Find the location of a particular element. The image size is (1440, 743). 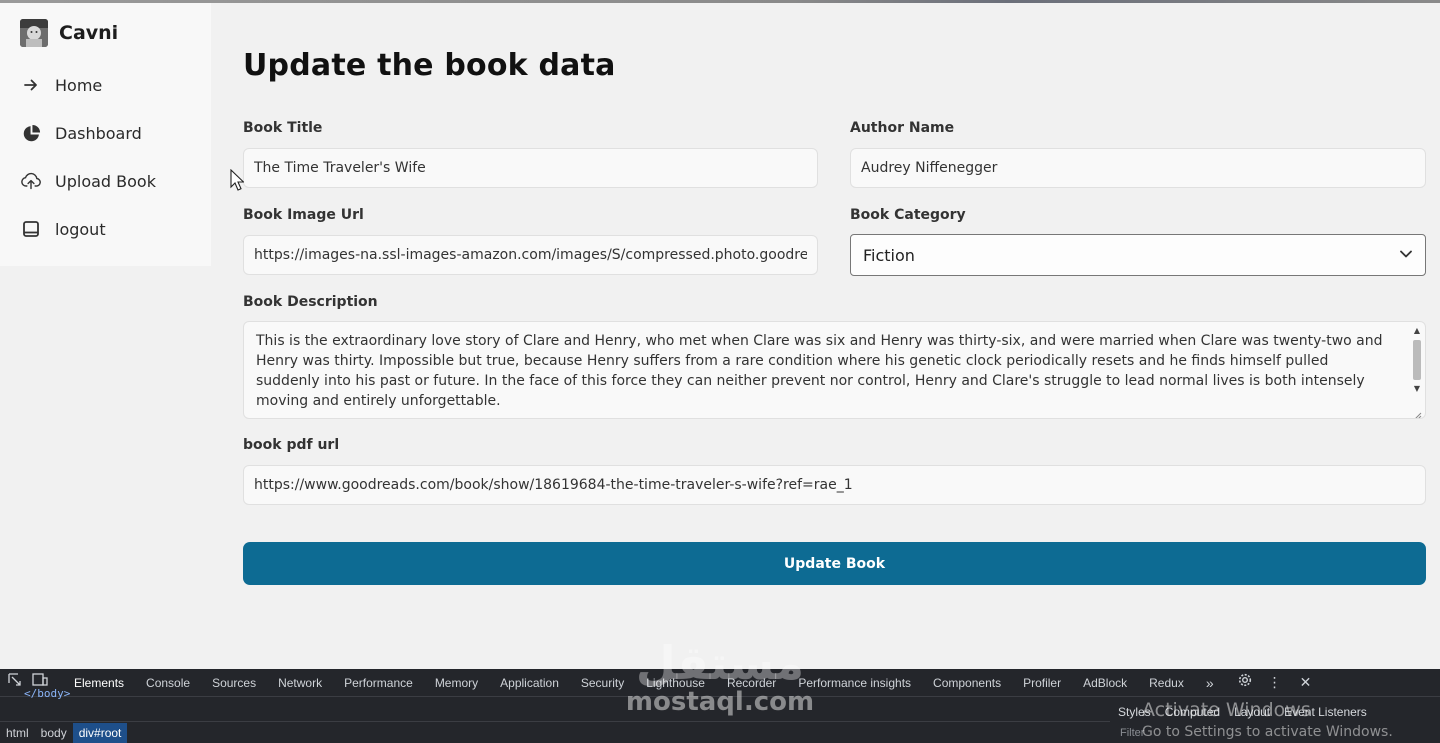

sidebar-item-dashboard: Dashboard is located at coordinates (81, 133).